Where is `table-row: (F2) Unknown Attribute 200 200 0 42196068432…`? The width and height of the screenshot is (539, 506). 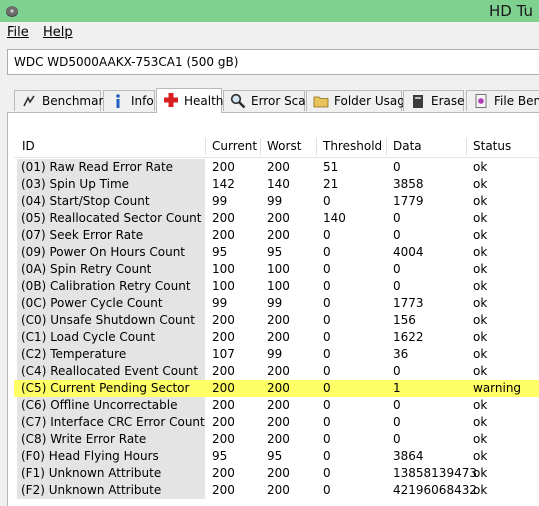 table-row: (F2) Unknown Attribute 200 200 0 42196068432… is located at coordinates (276, 490).